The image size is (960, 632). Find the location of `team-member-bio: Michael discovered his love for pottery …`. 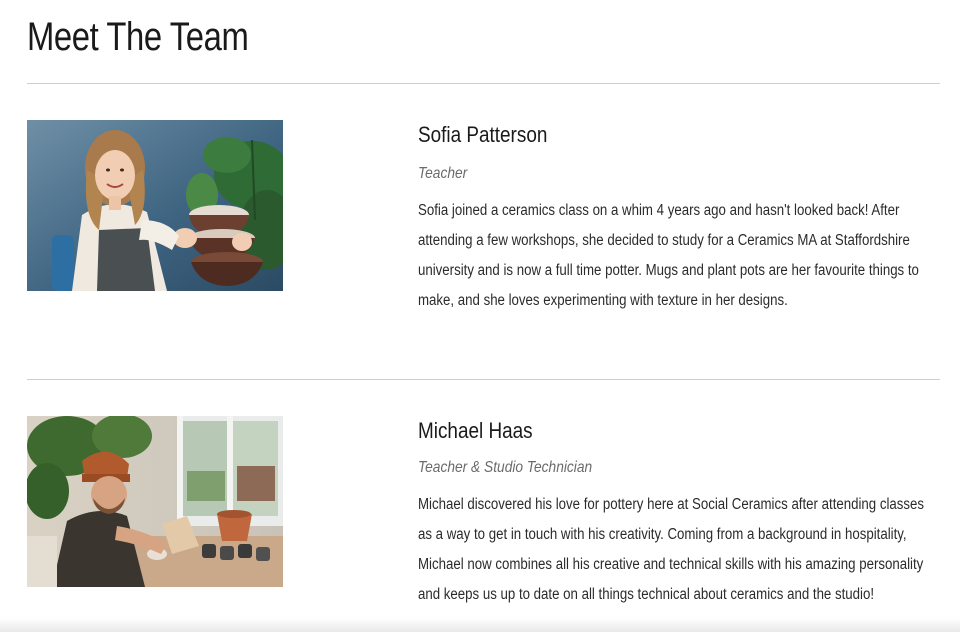

team-member-bio: Michael discovered his love for pottery … is located at coordinates (671, 549).